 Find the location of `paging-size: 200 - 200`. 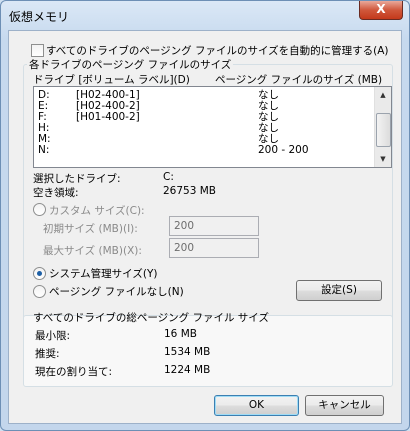

paging-size: 200 - 200 is located at coordinates (283, 150).